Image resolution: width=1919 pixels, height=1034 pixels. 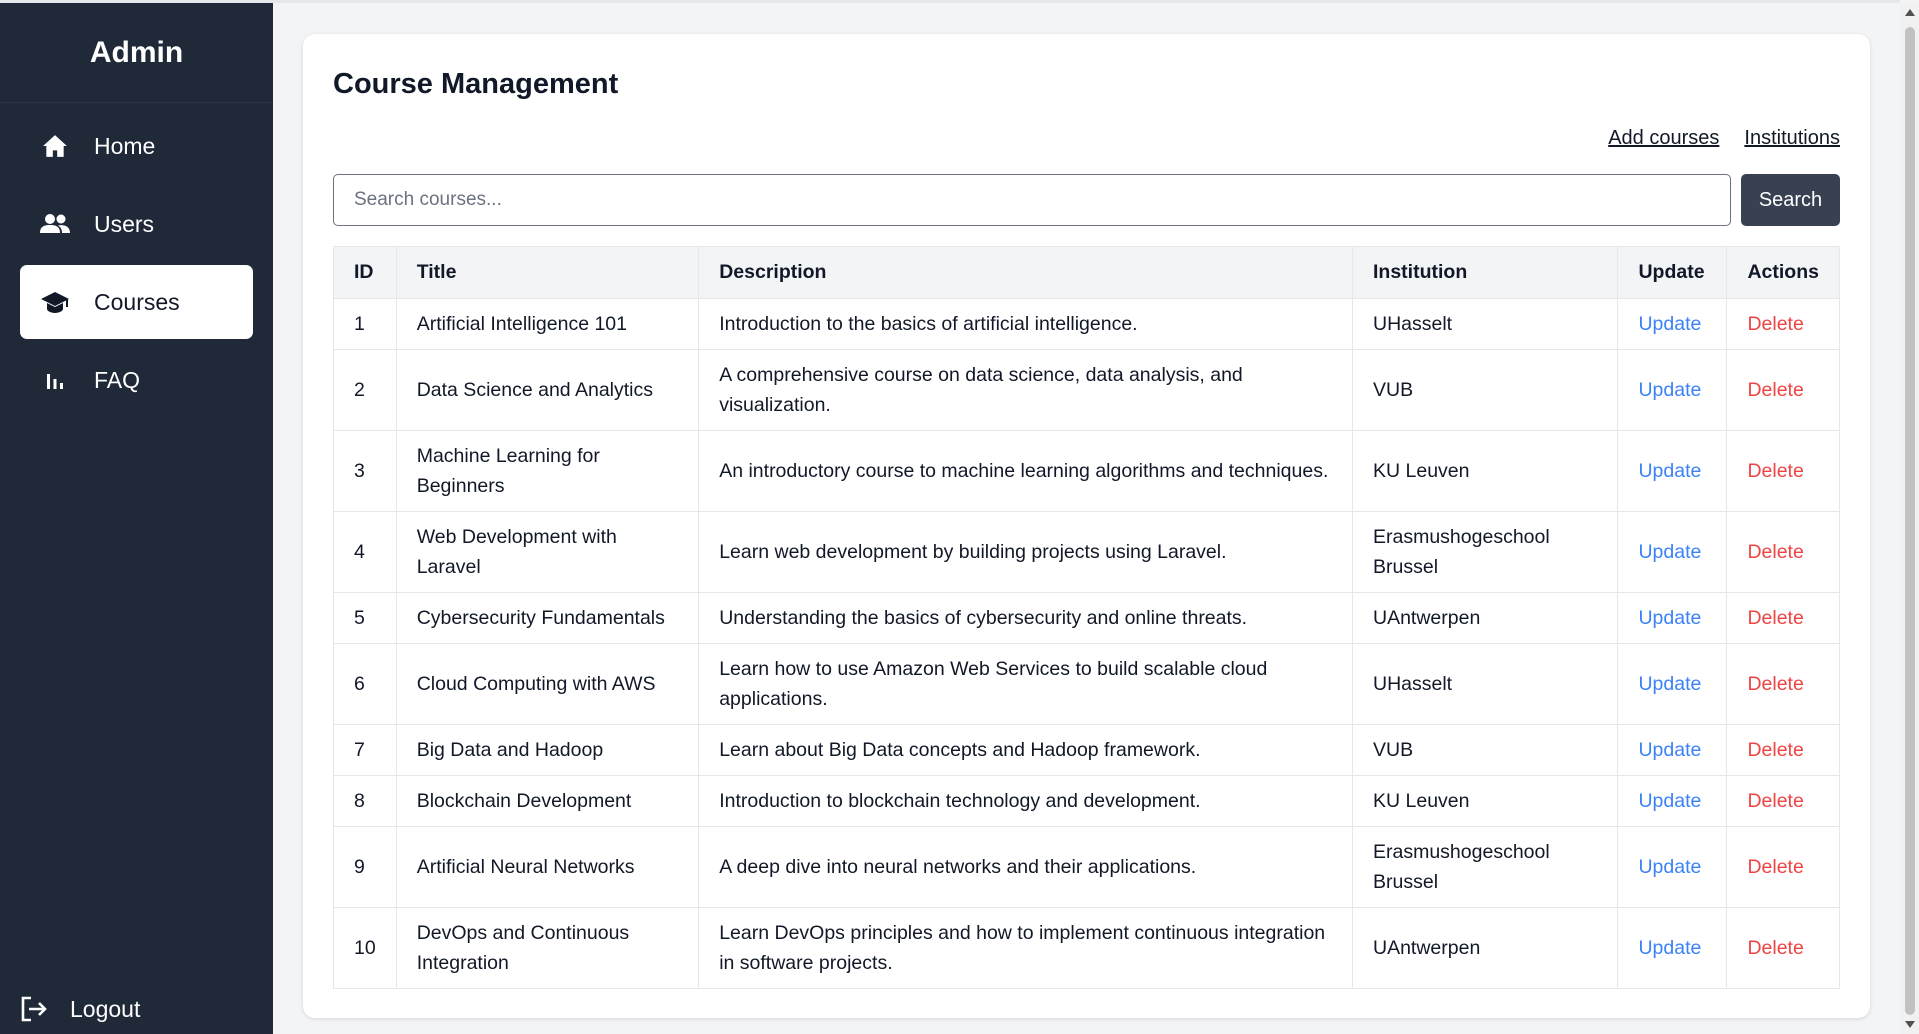 I want to click on vertical-scrollbar, so click(x=1909, y=518).